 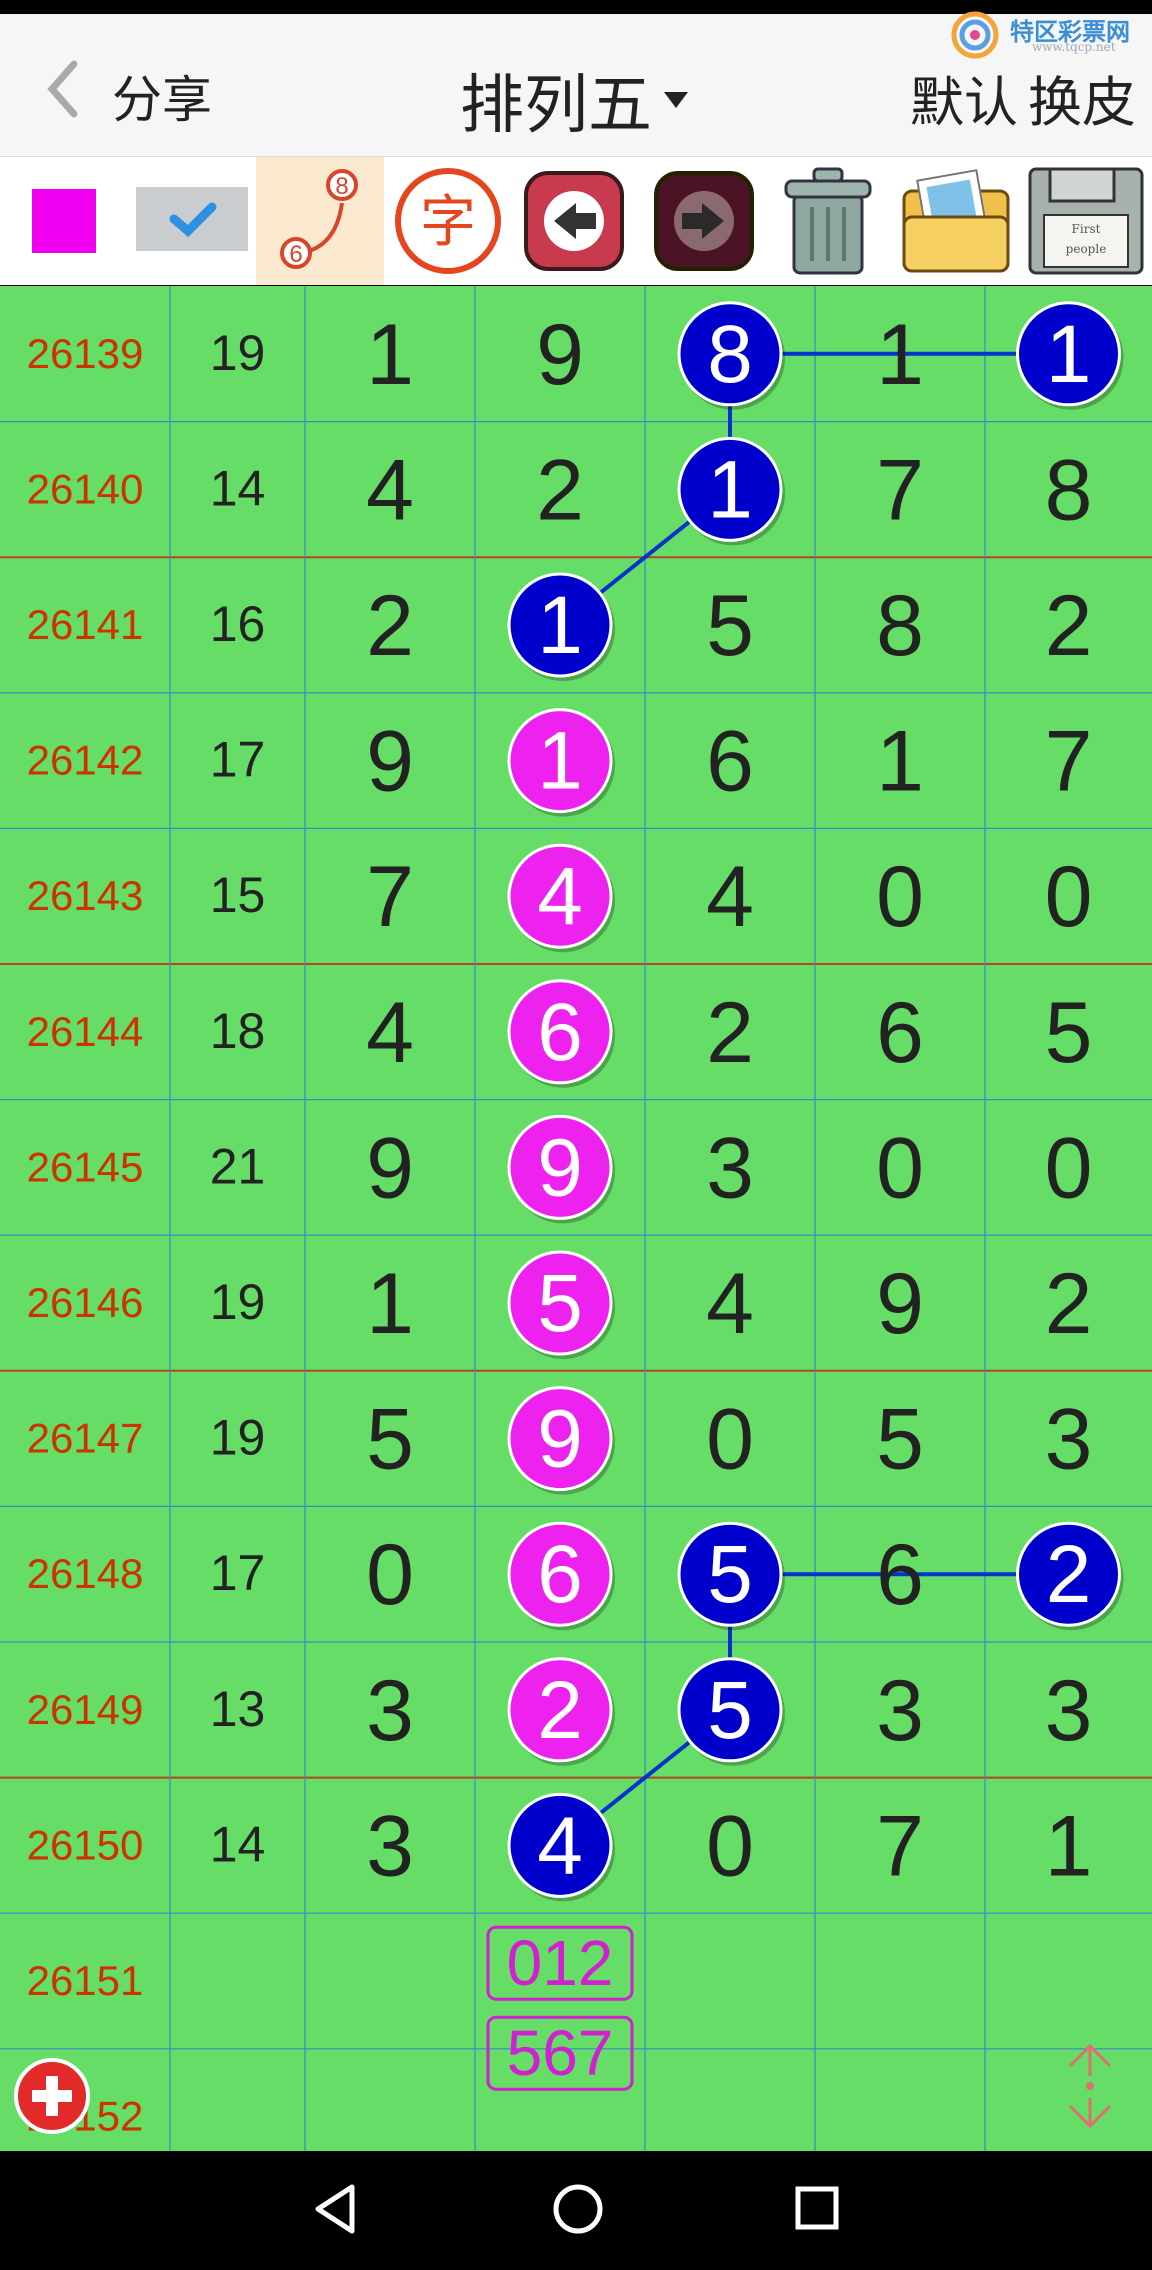 What do you see at coordinates (64, 221) in the screenshot?
I see `color-swatch-button` at bounding box center [64, 221].